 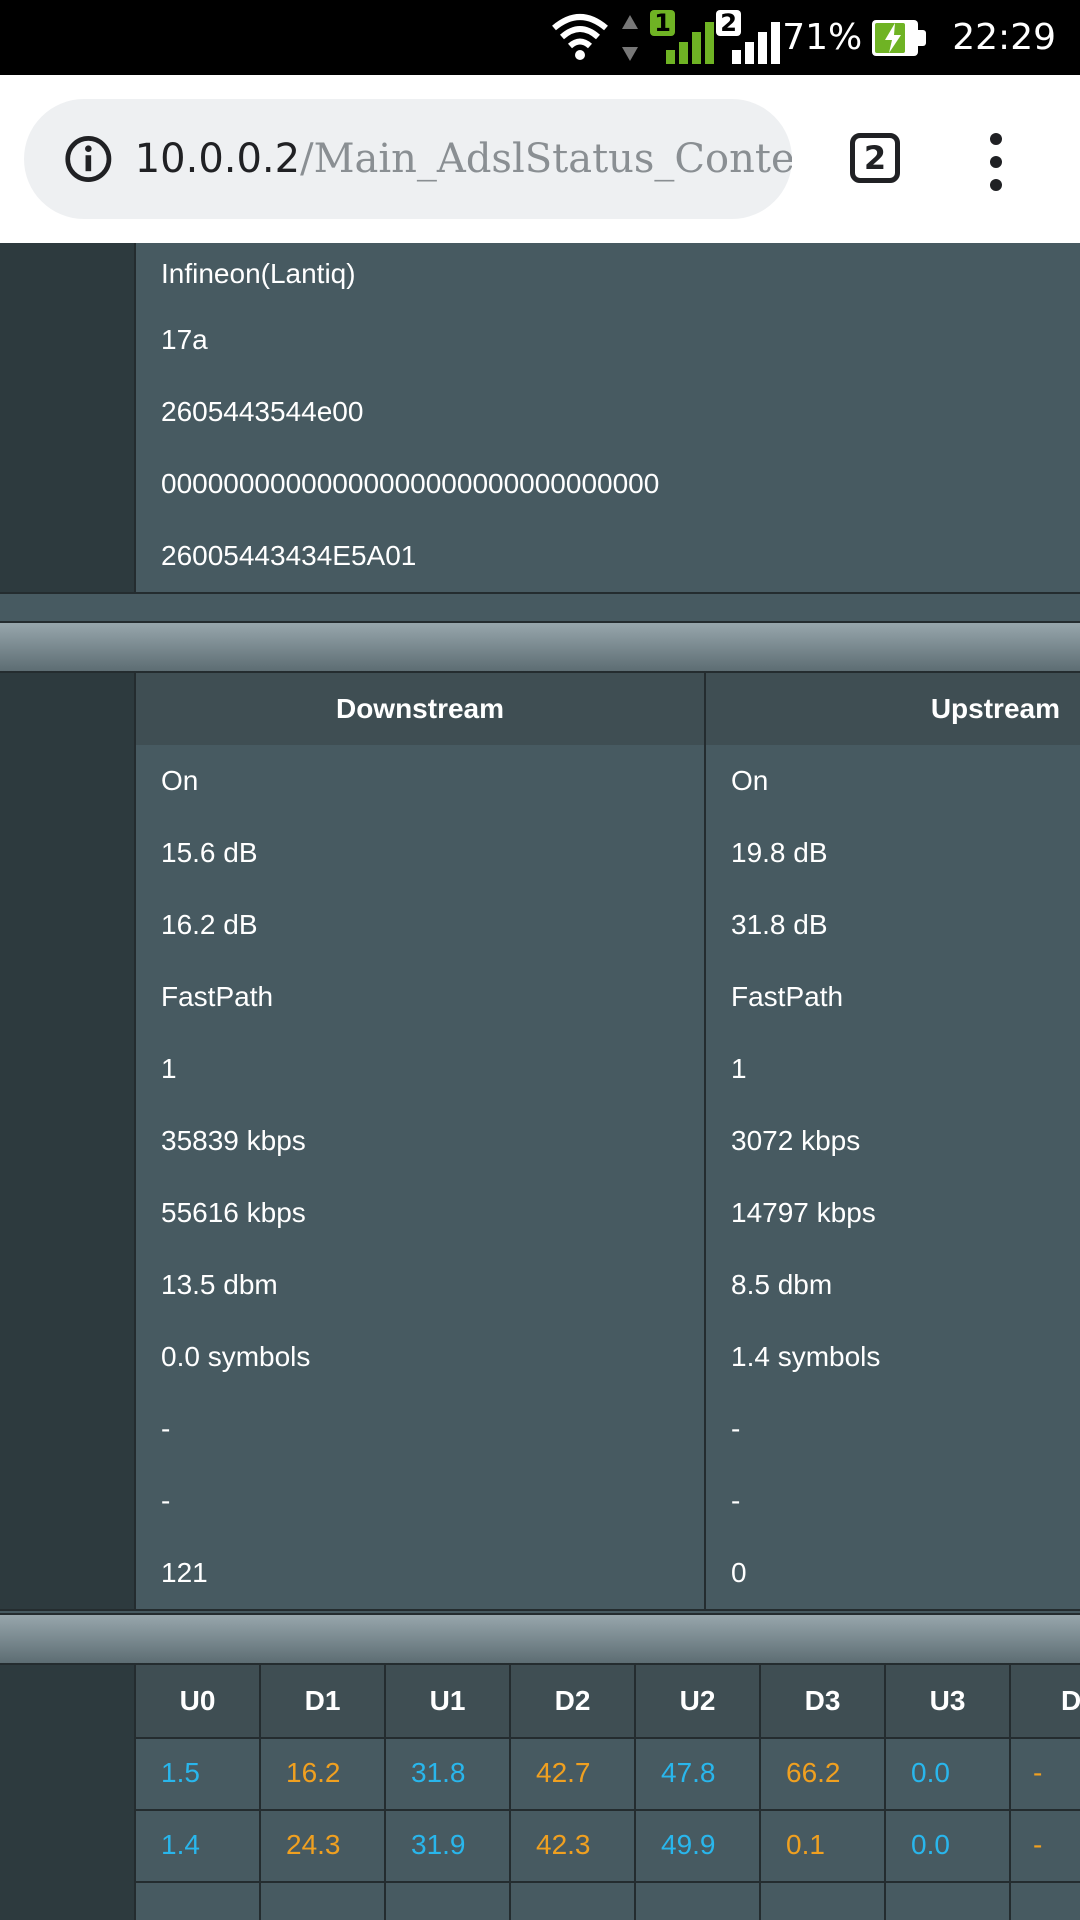 I want to click on overflow-menu-icon, so click(x=996, y=162).